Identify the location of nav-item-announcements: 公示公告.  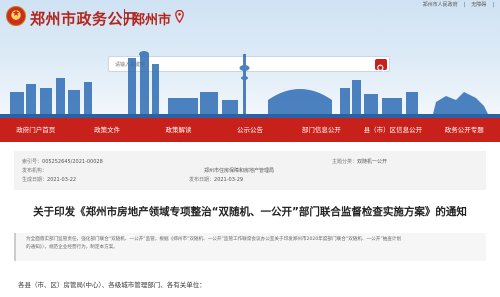
(249, 130).